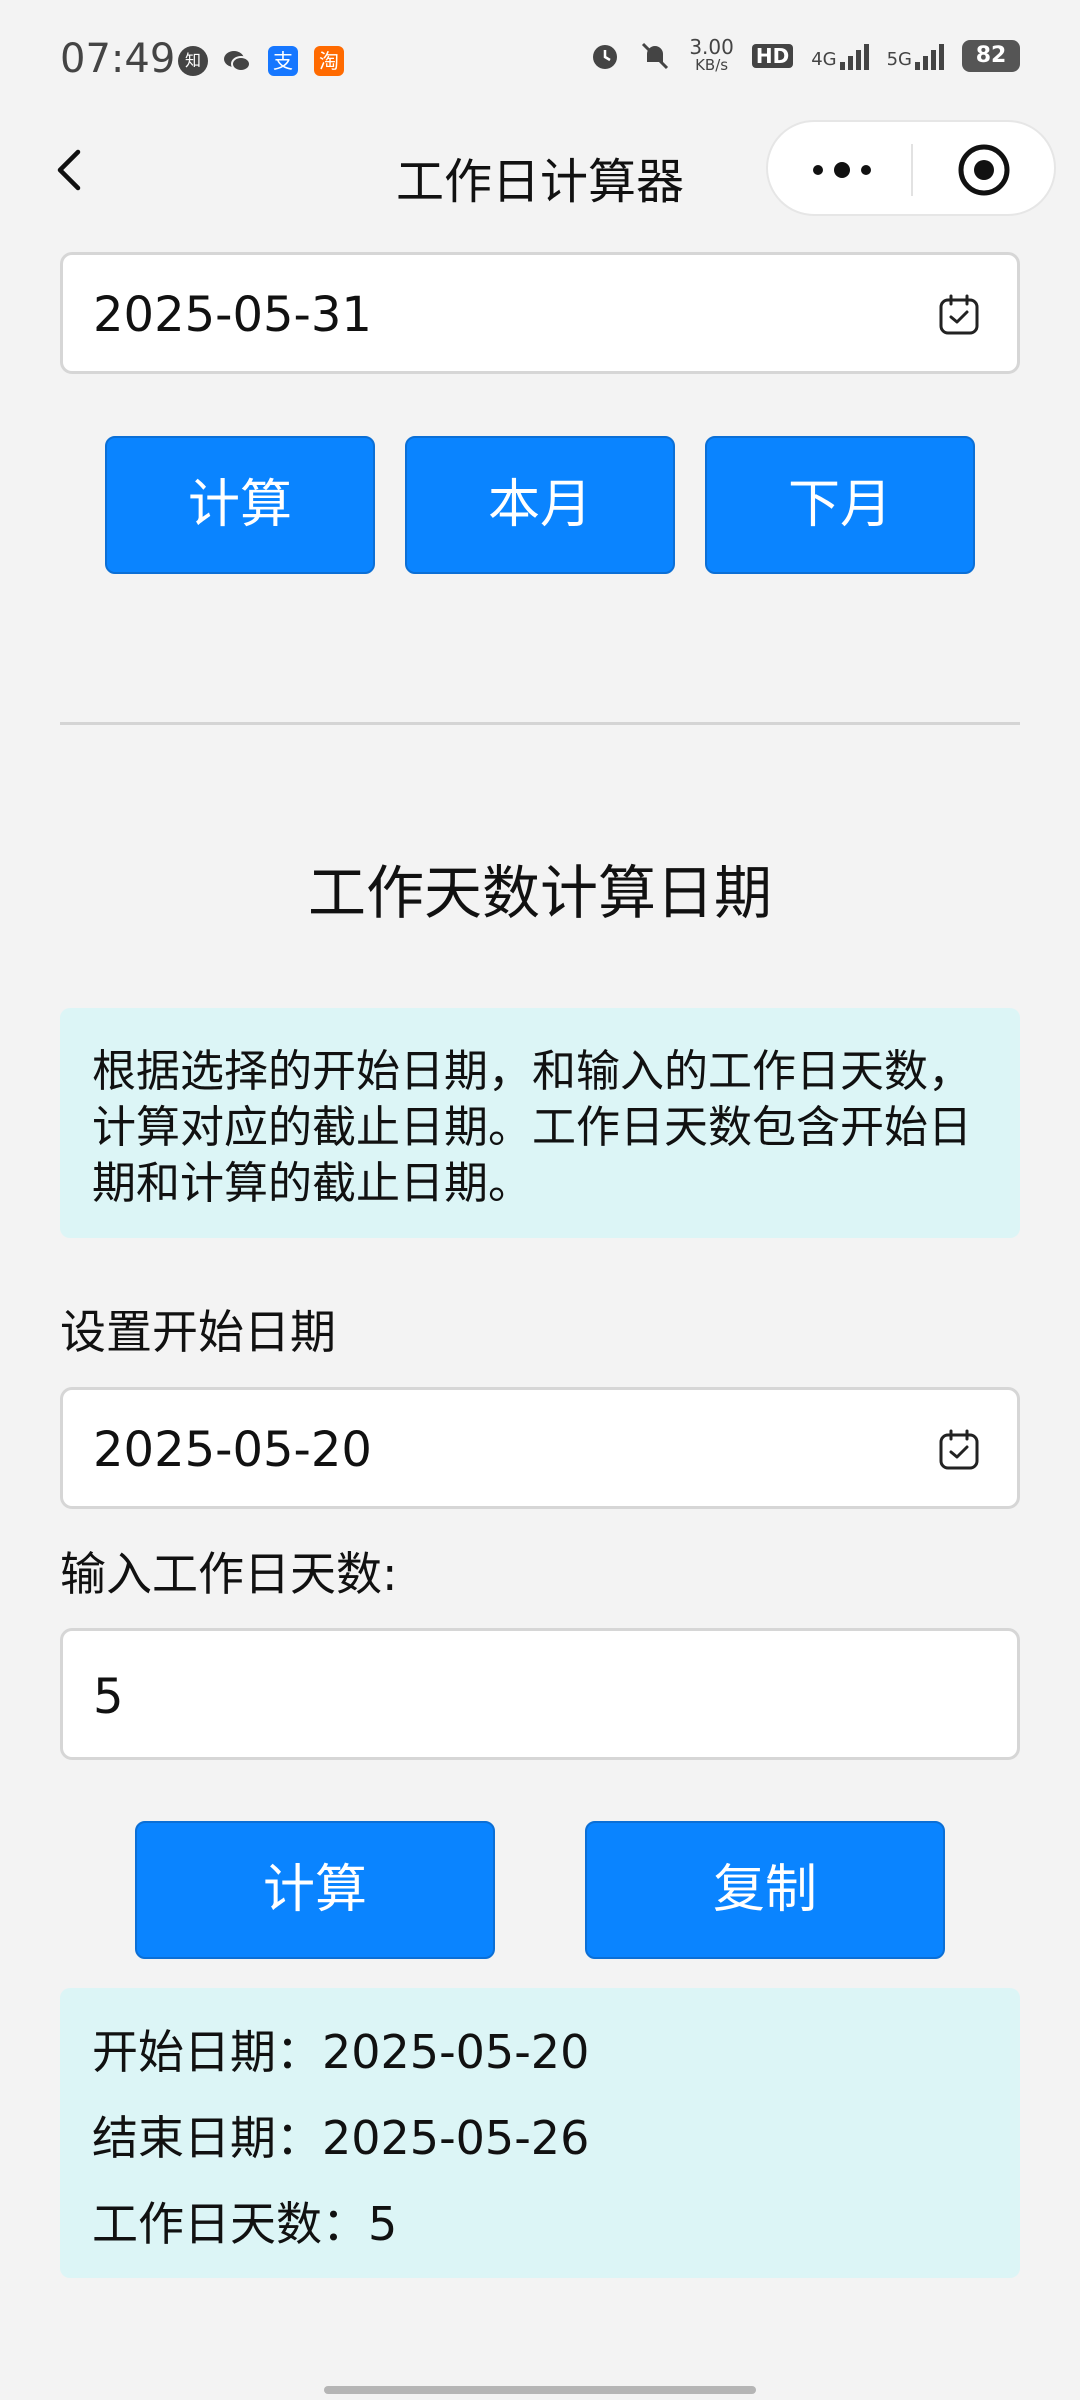 The width and height of the screenshot is (1080, 2400). I want to click on result-end-date: 结束日期：2025-05-26, so click(341, 2138).